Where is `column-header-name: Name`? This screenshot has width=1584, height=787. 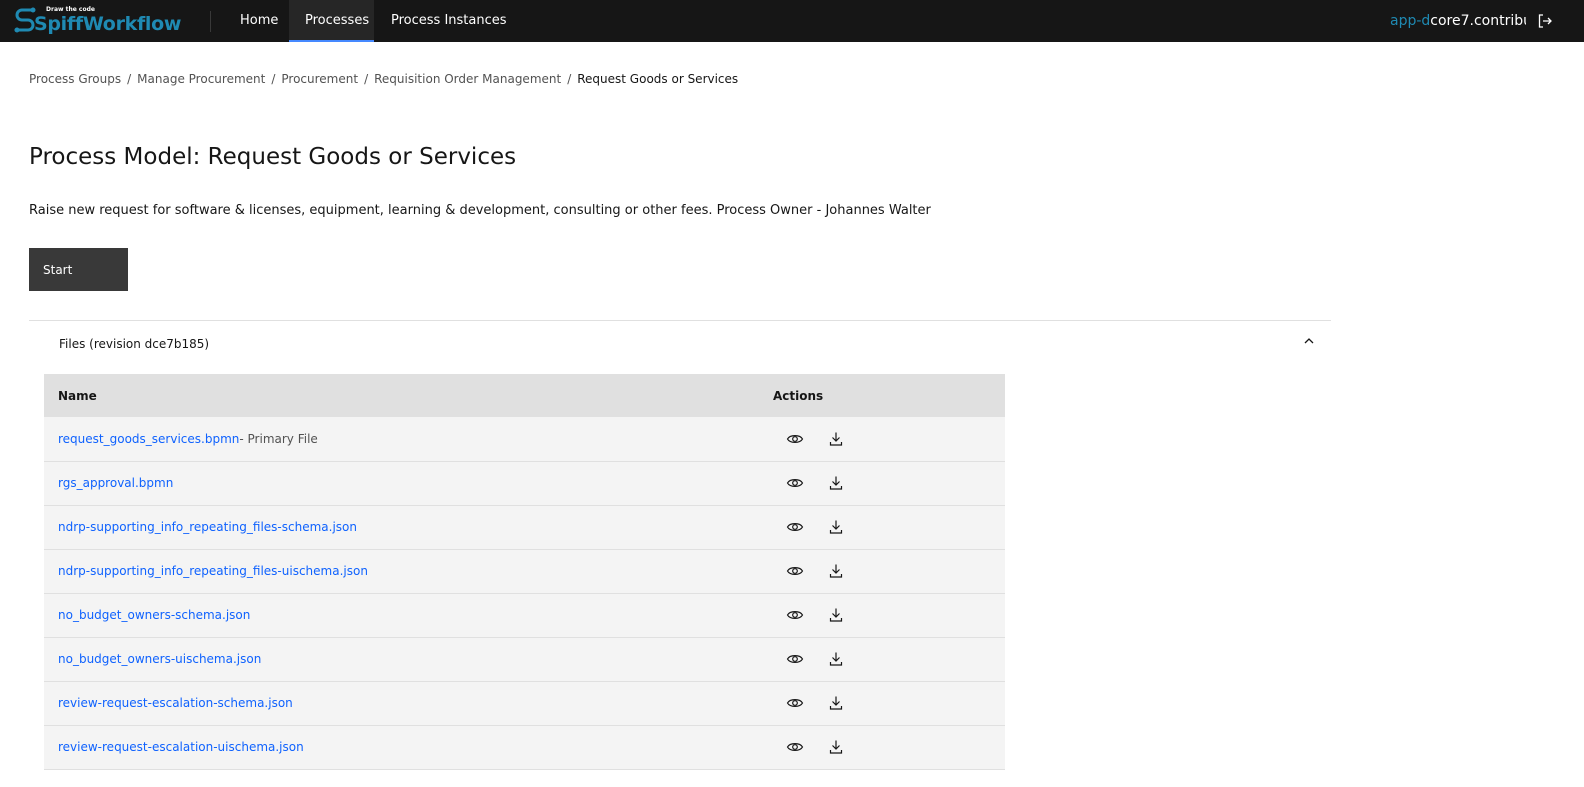
column-header-name: Name is located at coordinates (408, 395).